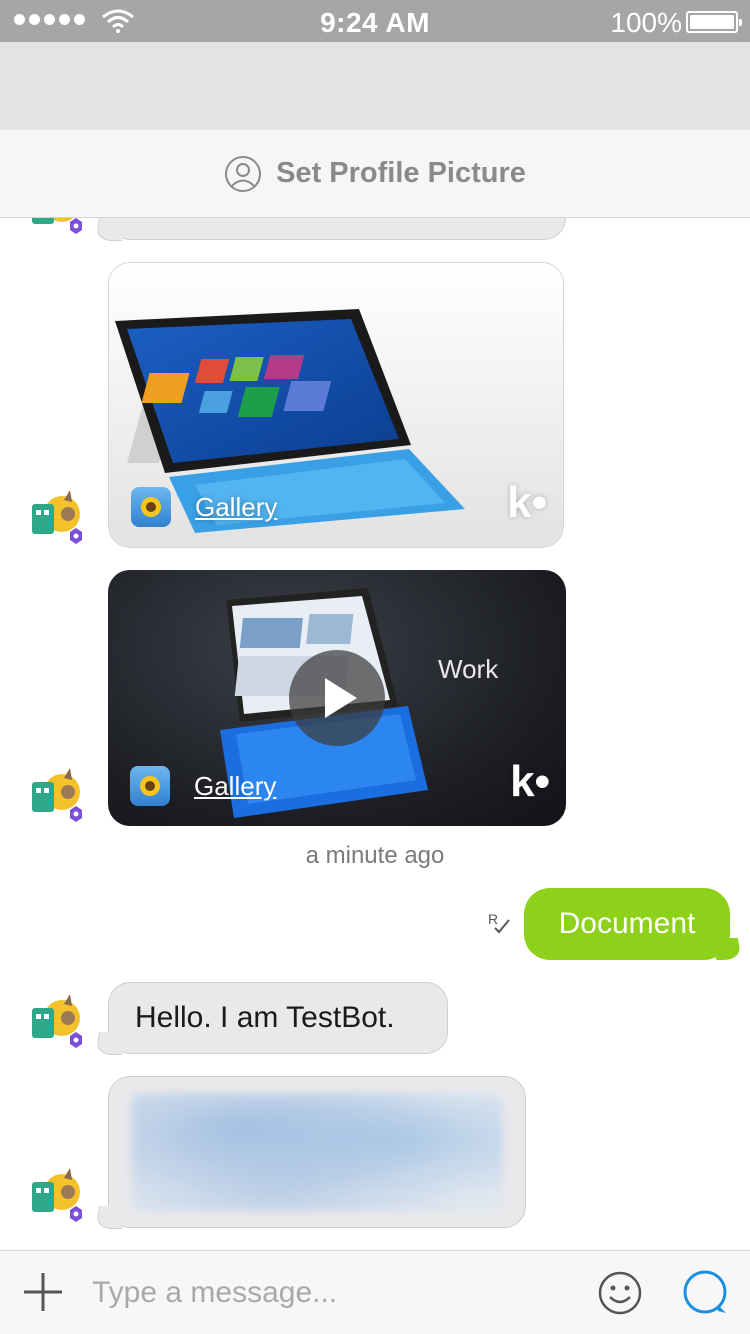  What do you see at coordinates (375, 21) in the screenshot?
I see `status-bar: 9:24 AM 100%` at bounding box center [375, 21].